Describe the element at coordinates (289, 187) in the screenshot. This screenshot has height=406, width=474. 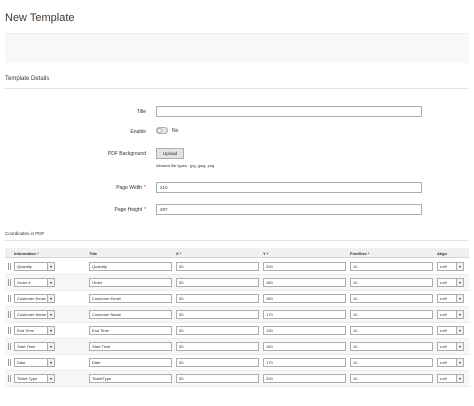
I see `page-width-input` at that location.